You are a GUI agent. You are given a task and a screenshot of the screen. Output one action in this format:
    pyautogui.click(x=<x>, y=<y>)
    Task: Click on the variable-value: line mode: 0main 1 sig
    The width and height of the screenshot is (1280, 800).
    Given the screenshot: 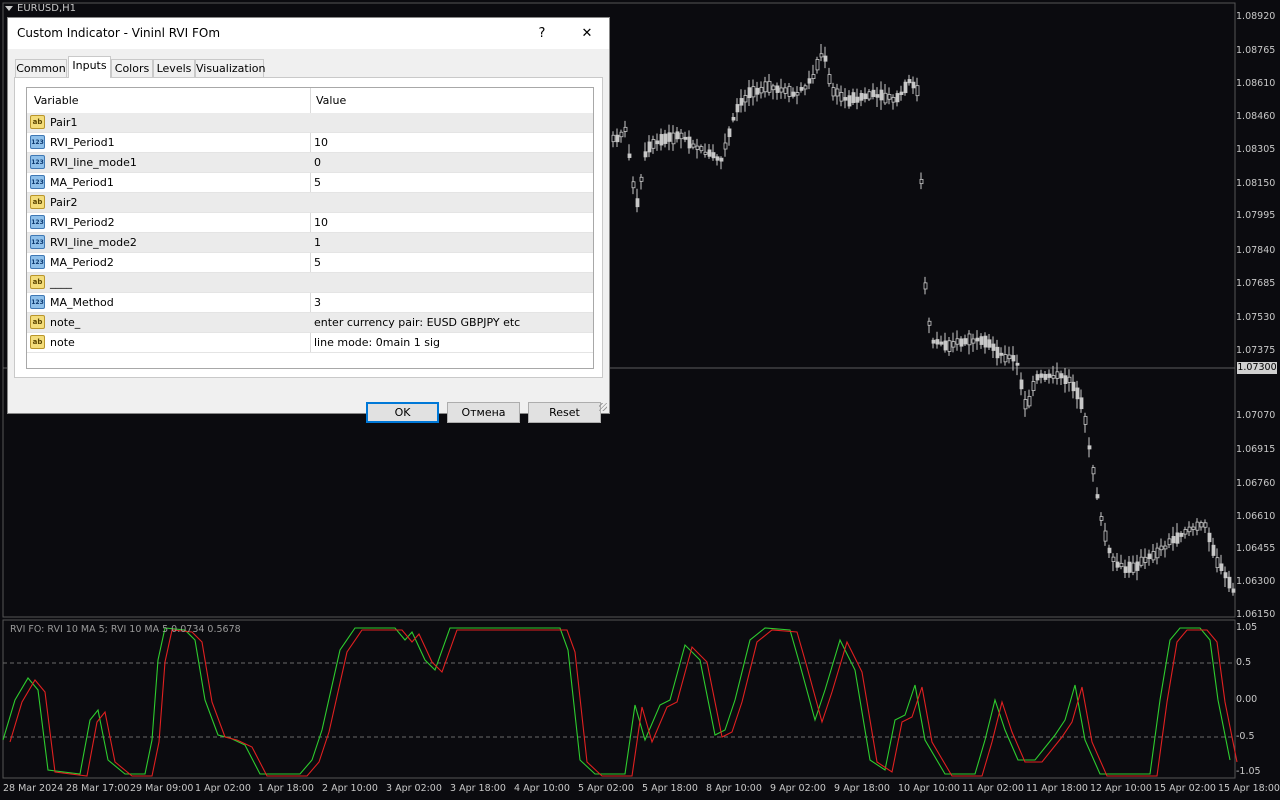 What is the action you would take?
    pyautogui.click(x=377, y=342)
    